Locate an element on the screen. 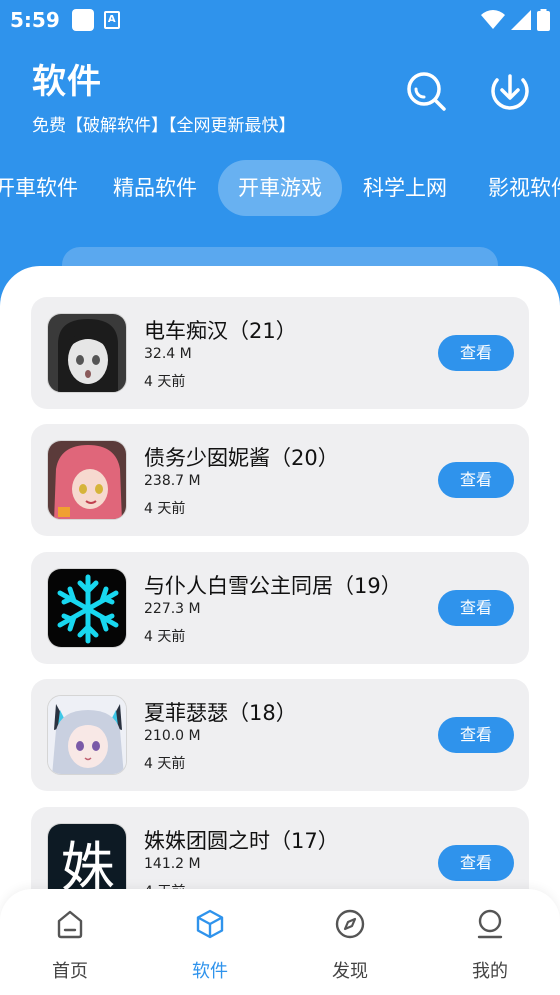  nav-item-mine: 我的 is located at coordinates (490, 942).